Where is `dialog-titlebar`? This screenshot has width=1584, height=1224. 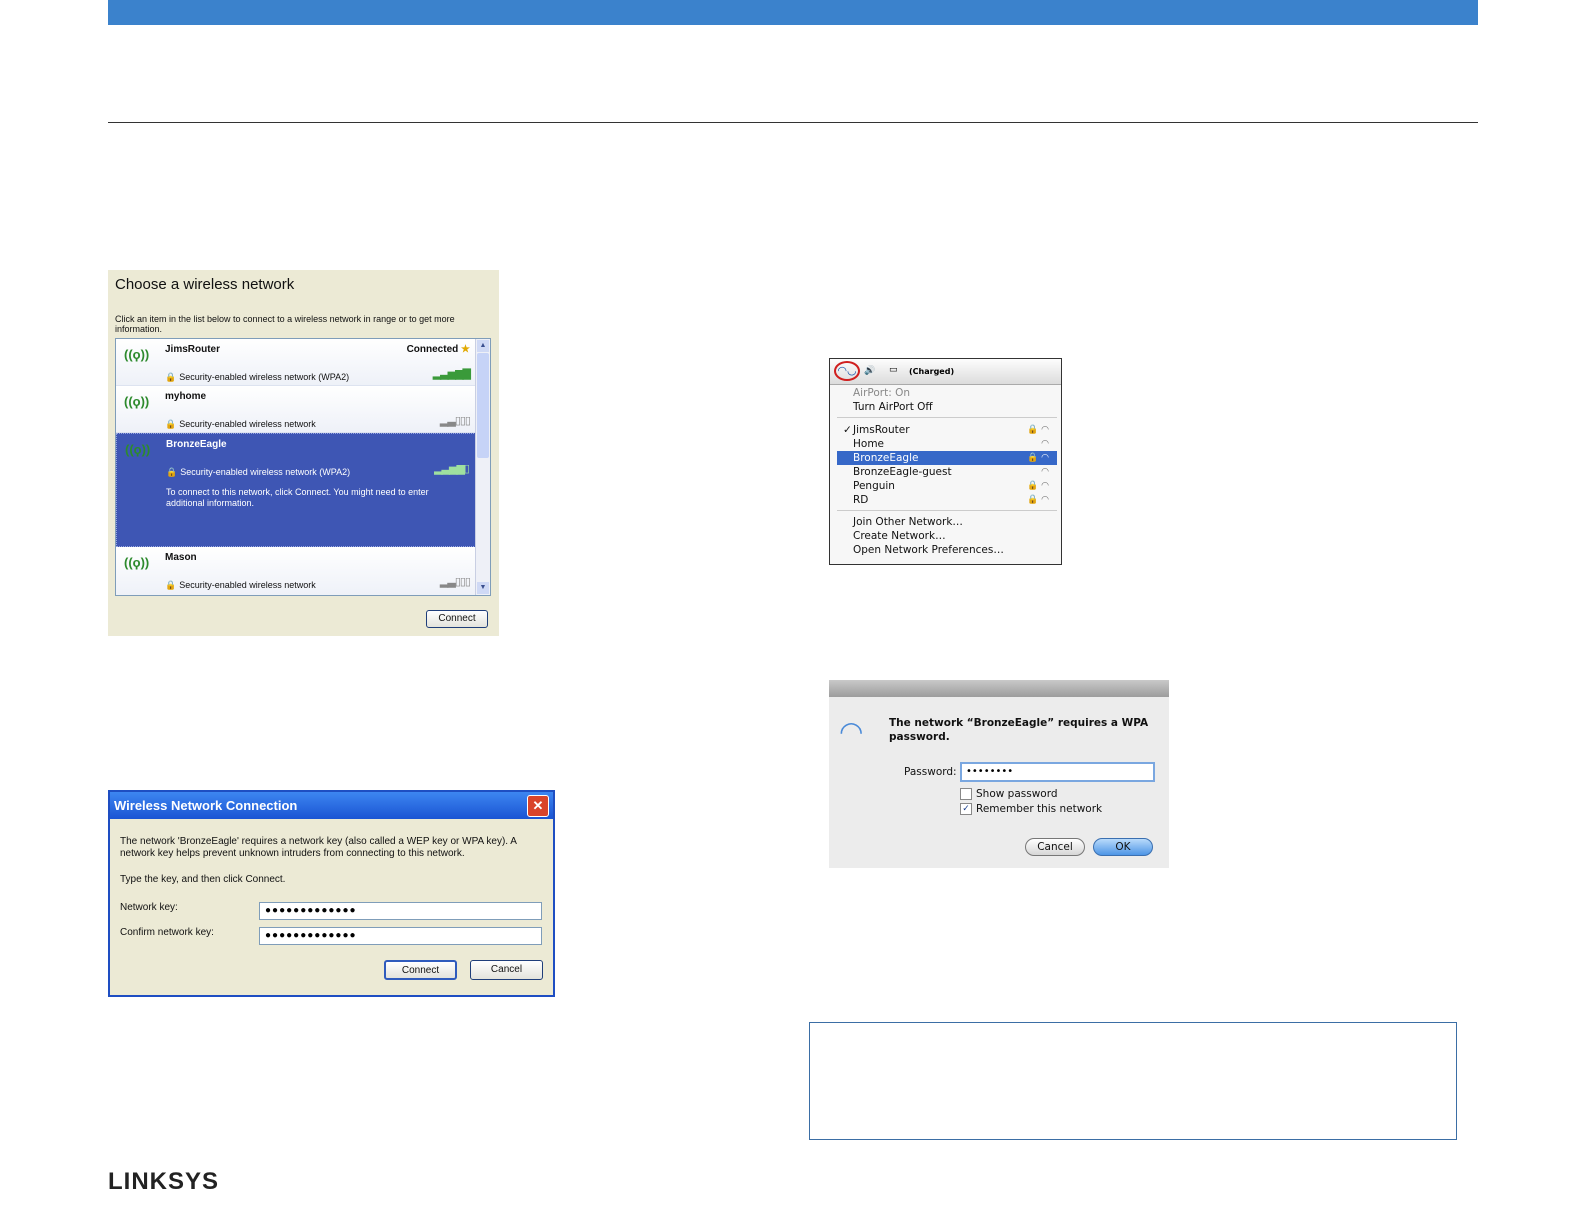 dialog-titlebar is located at coordinates (999, 688).